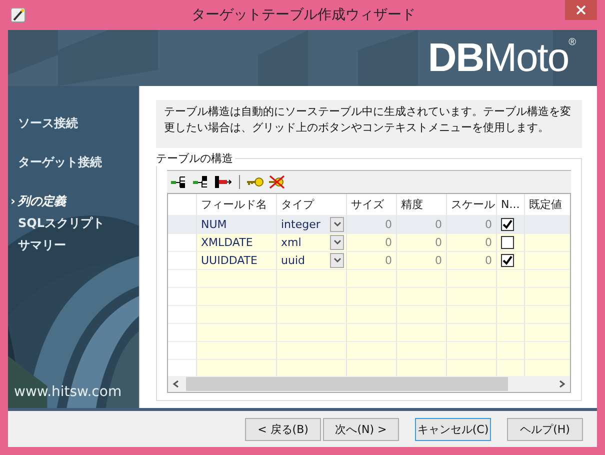 The image size is (605, 455). What do you see at coordinates (369, 124) in the screenshot?
I see `description-text: テーブル構造は自動的にソーステーブル中に生成されています。テーブル構造を変更したい場合は、グリッド上のボタンやコンテキストメニューを使用します。` at bounding box center [369, 124].